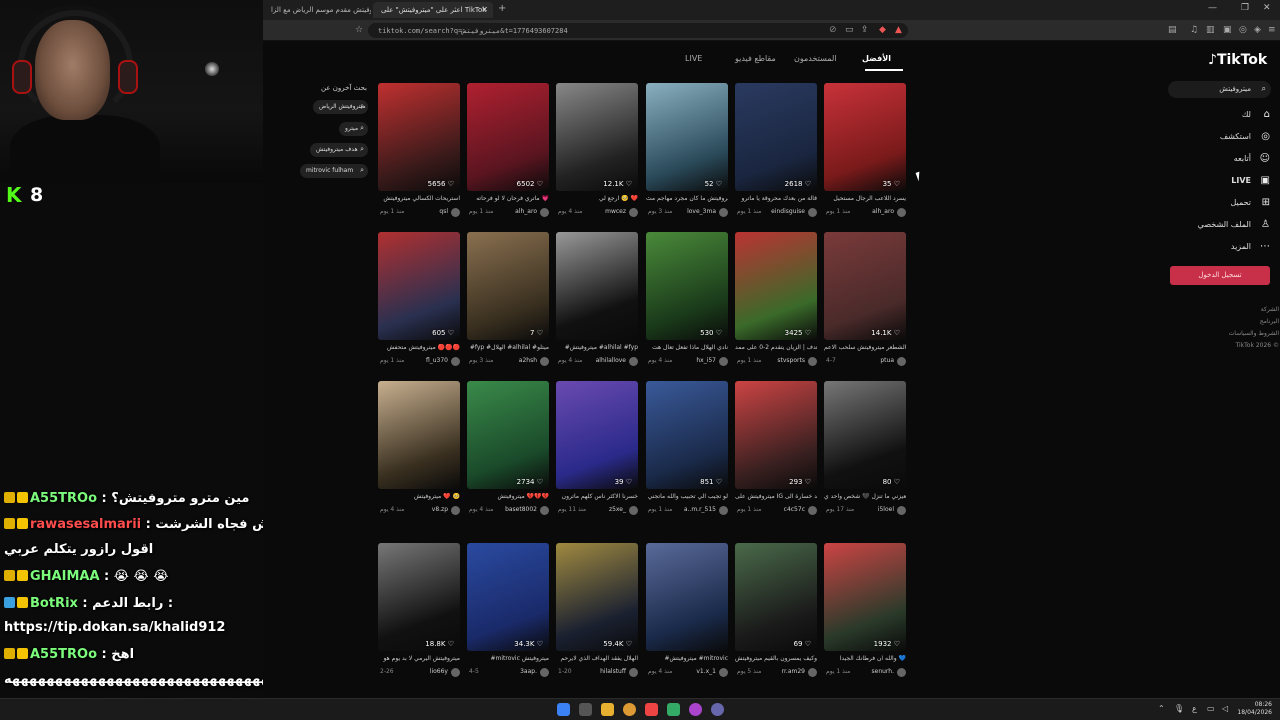 The height and width of the screenshot is (720, 1280). I want to click on video-username: z5xe_, so click(617, 509).